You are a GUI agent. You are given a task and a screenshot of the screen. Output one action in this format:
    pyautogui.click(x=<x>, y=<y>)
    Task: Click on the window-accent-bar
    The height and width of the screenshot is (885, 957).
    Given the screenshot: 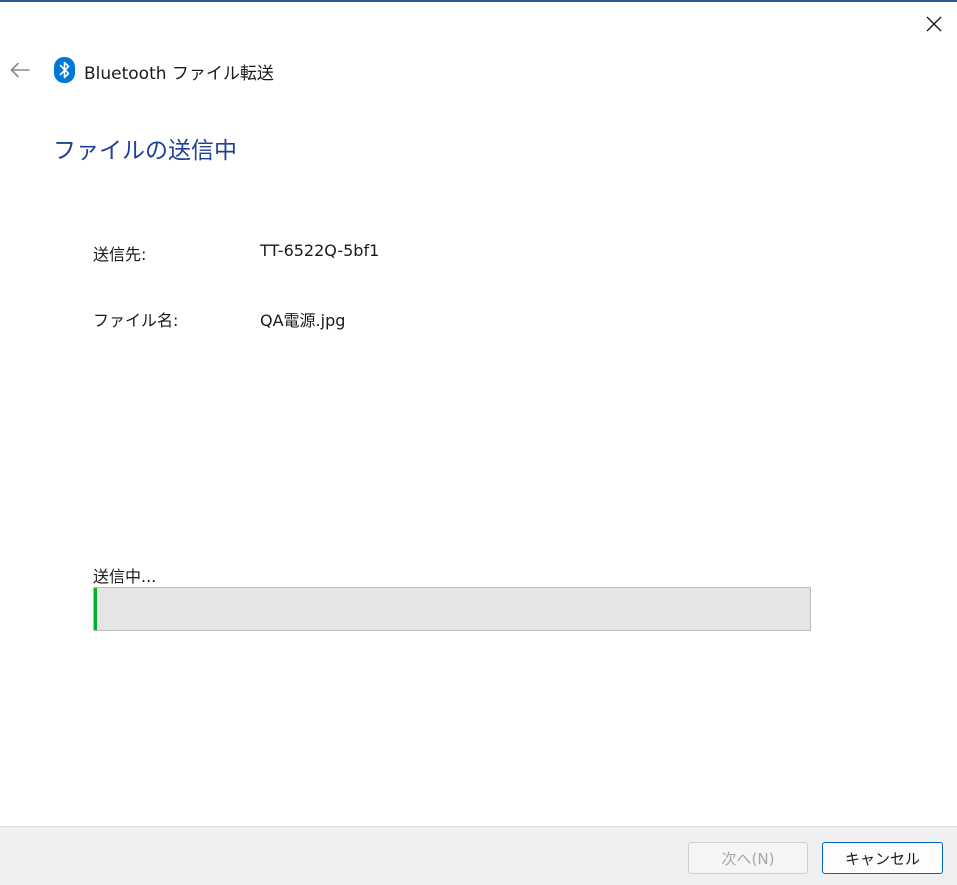 What is the action you would take?
    pyautogui.click(x=478, y=1)
    